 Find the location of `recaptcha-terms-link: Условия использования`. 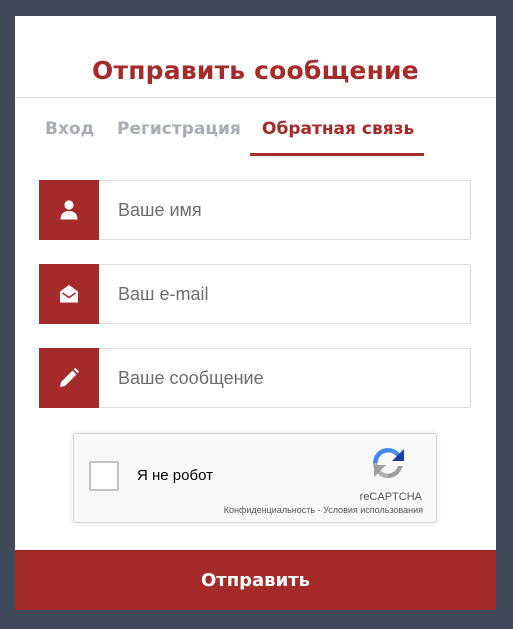

recaptcha-terms-link: Условия использования is located at coordinates (373, 510).